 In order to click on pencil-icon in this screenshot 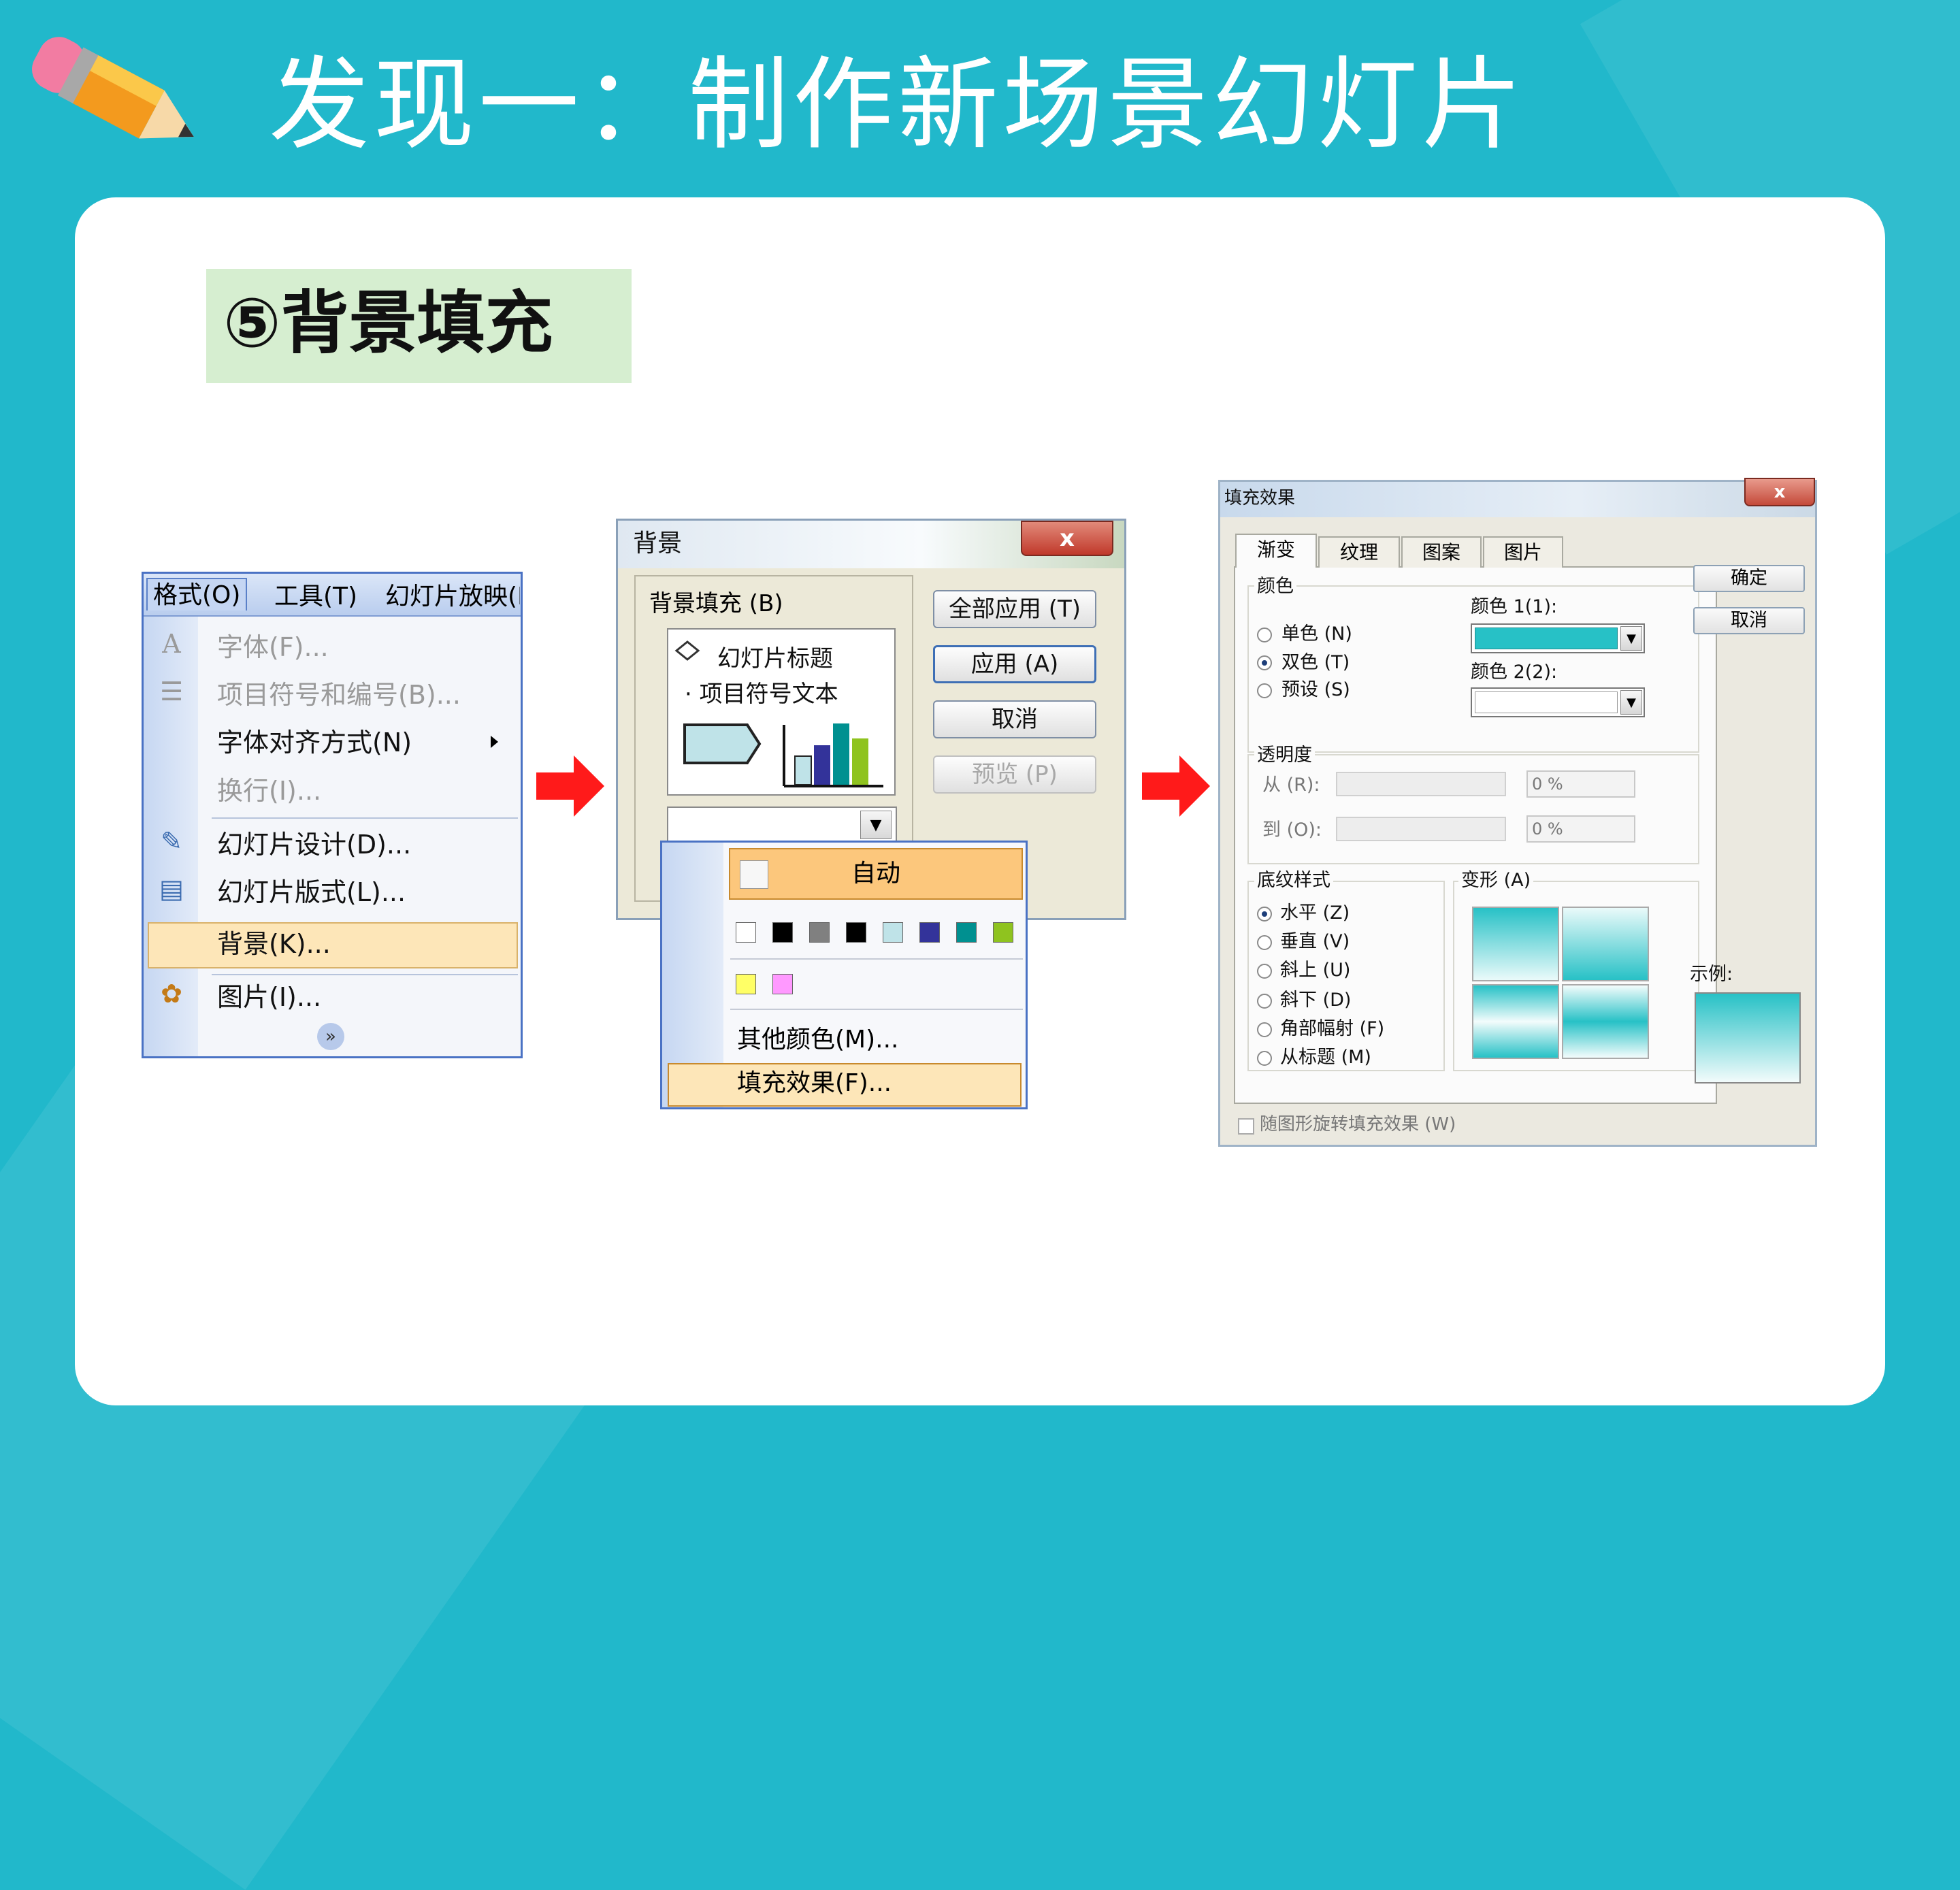, I will do `click(113, 88)`.